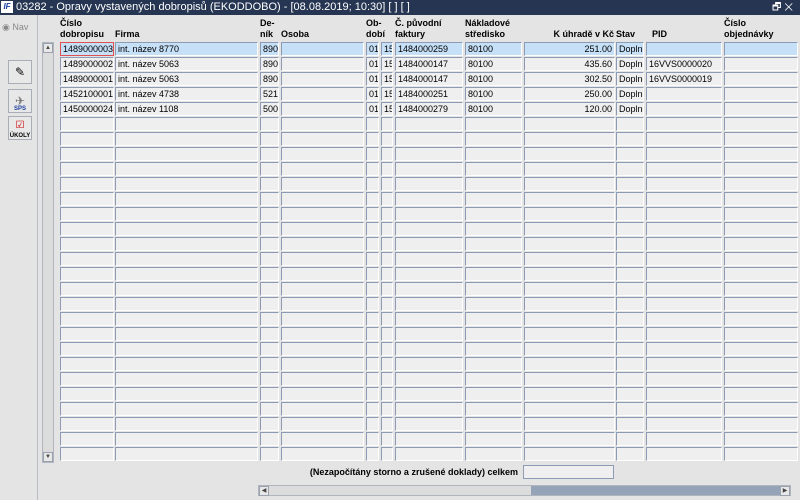 The image size is (800, 500). I want to click on cell-obdobi: 01, so click(372, 64).